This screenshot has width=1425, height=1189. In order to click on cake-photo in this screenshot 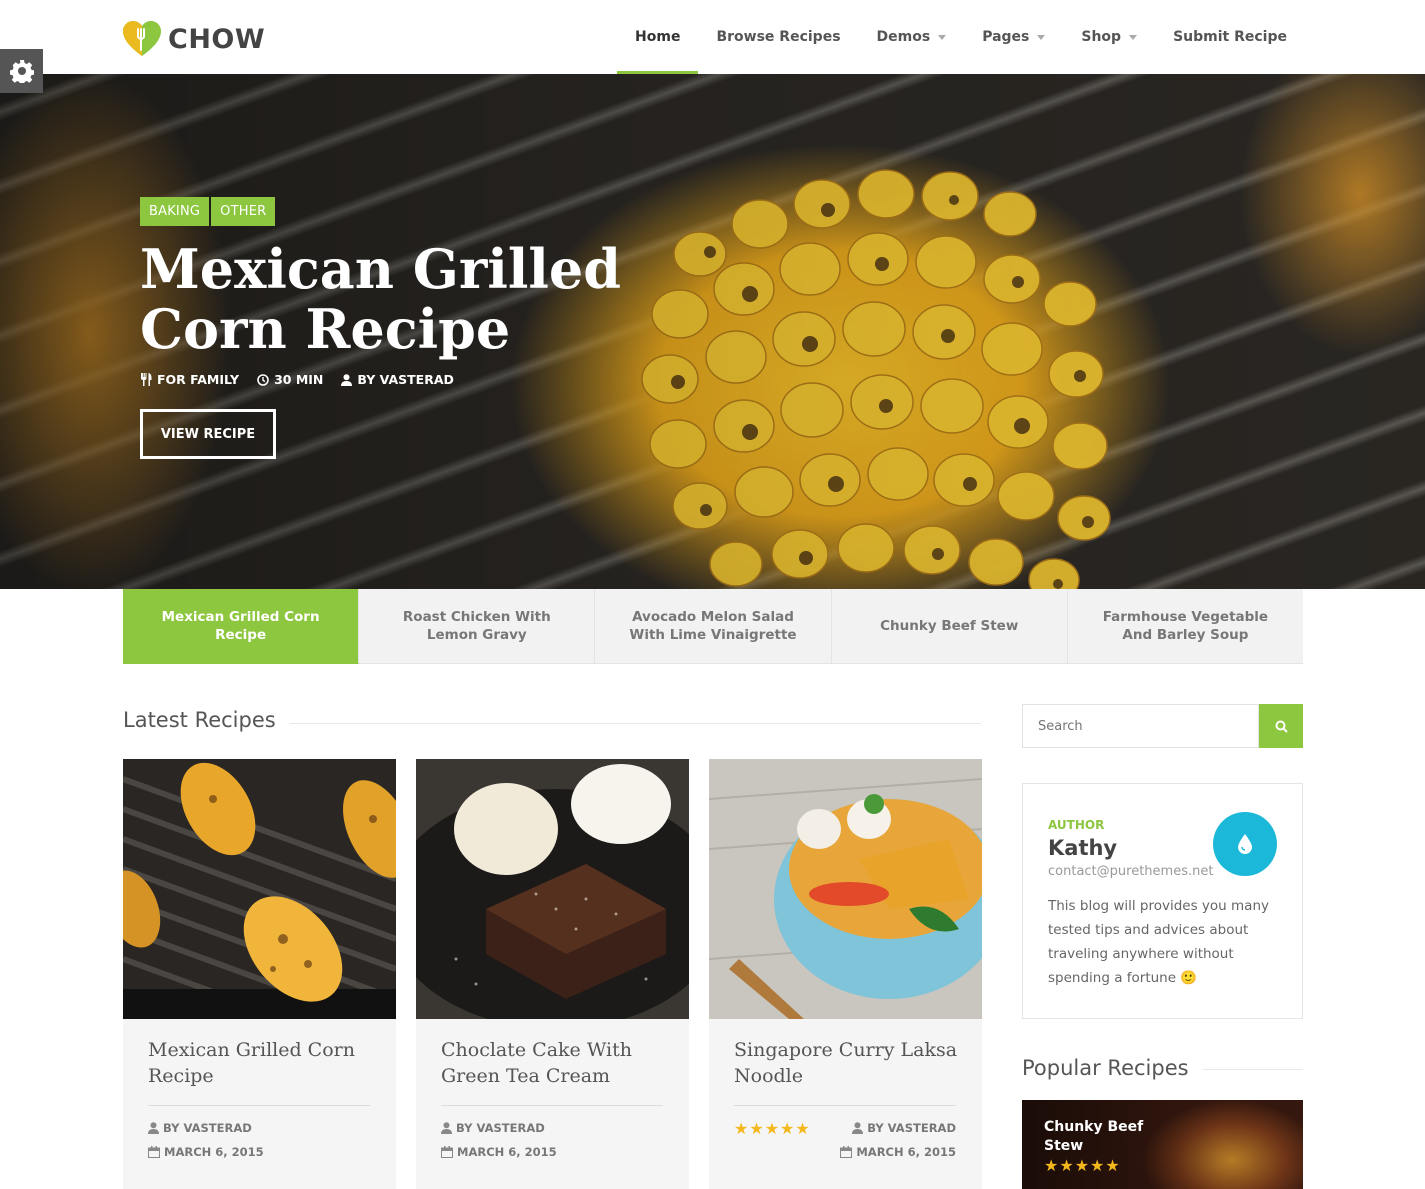, I will do `click(552, 889)`.